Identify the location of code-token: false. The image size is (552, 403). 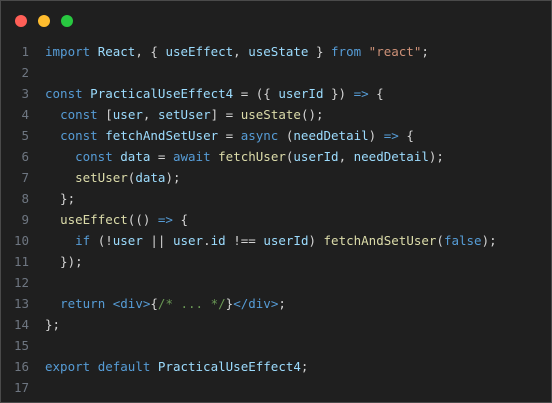
(462, 240).